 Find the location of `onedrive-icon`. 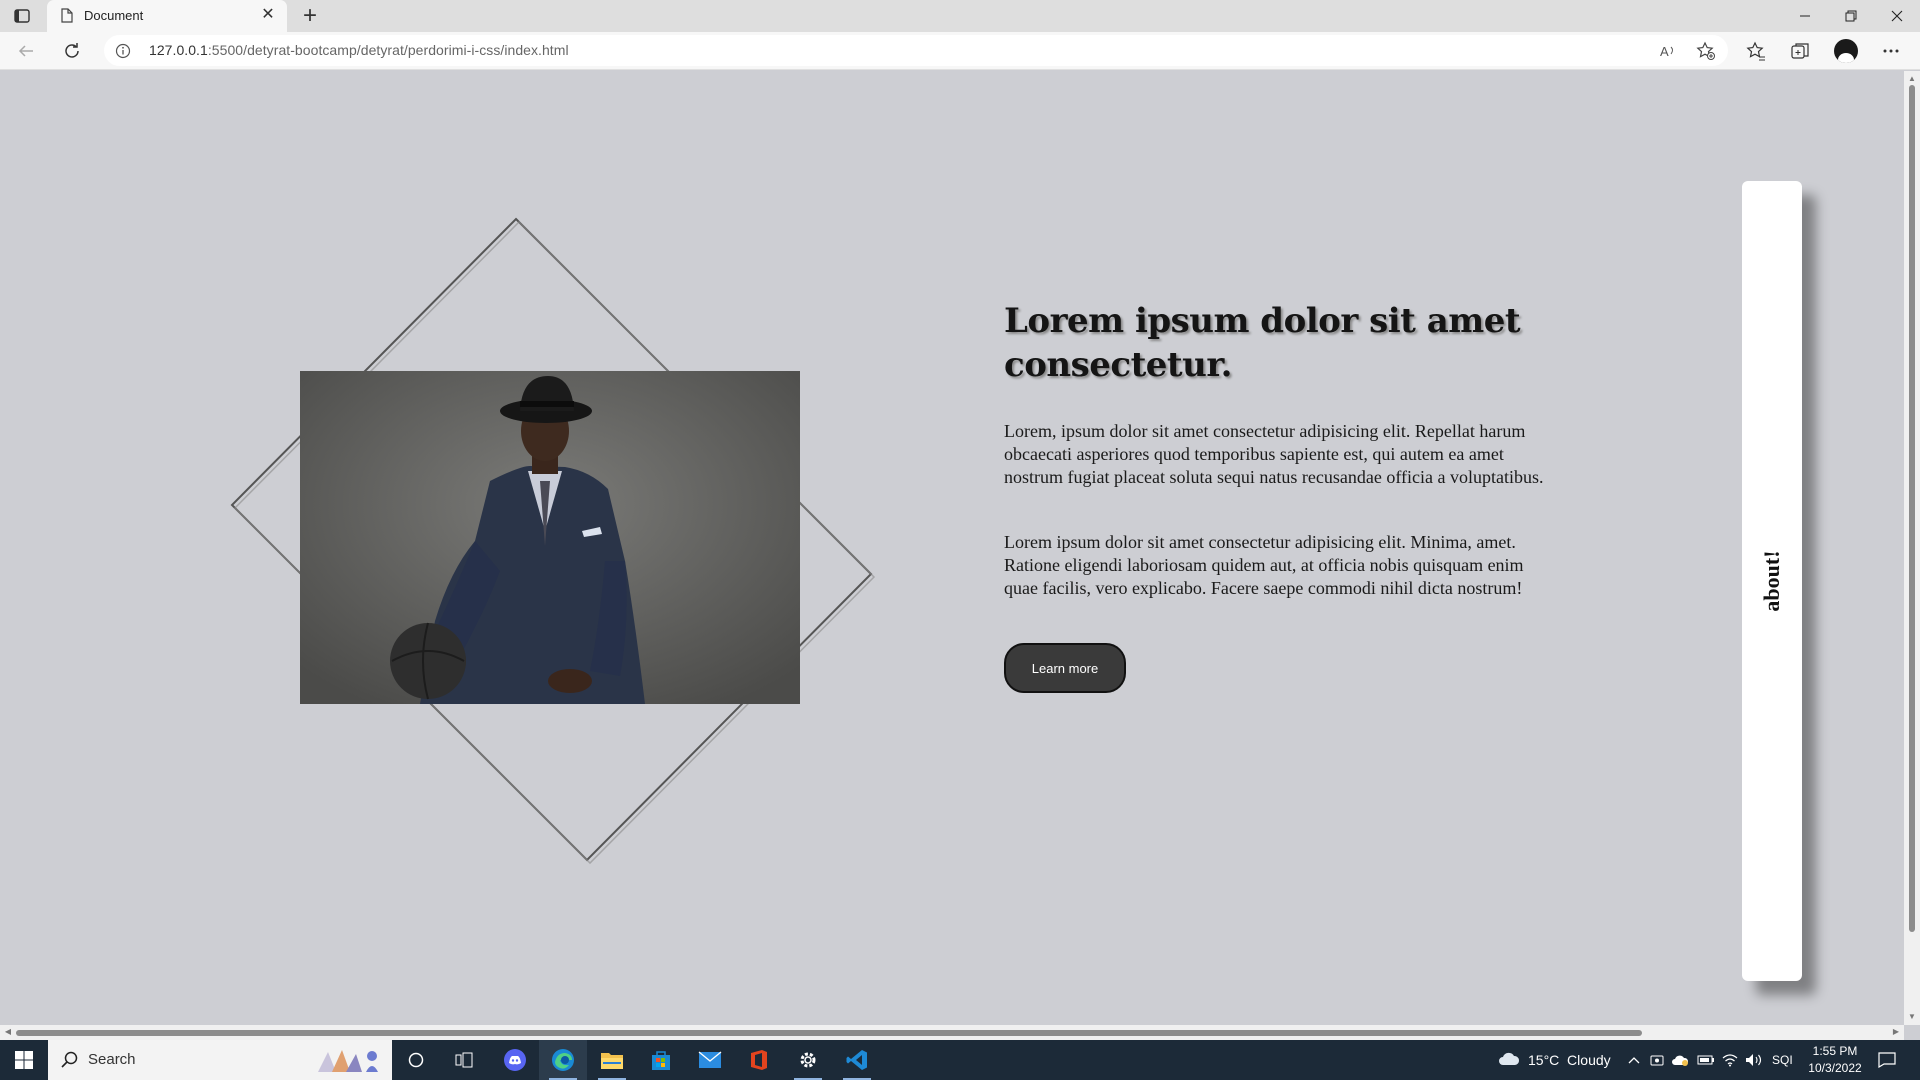

onedrive-icon is located at coordinates (1680, 1060).